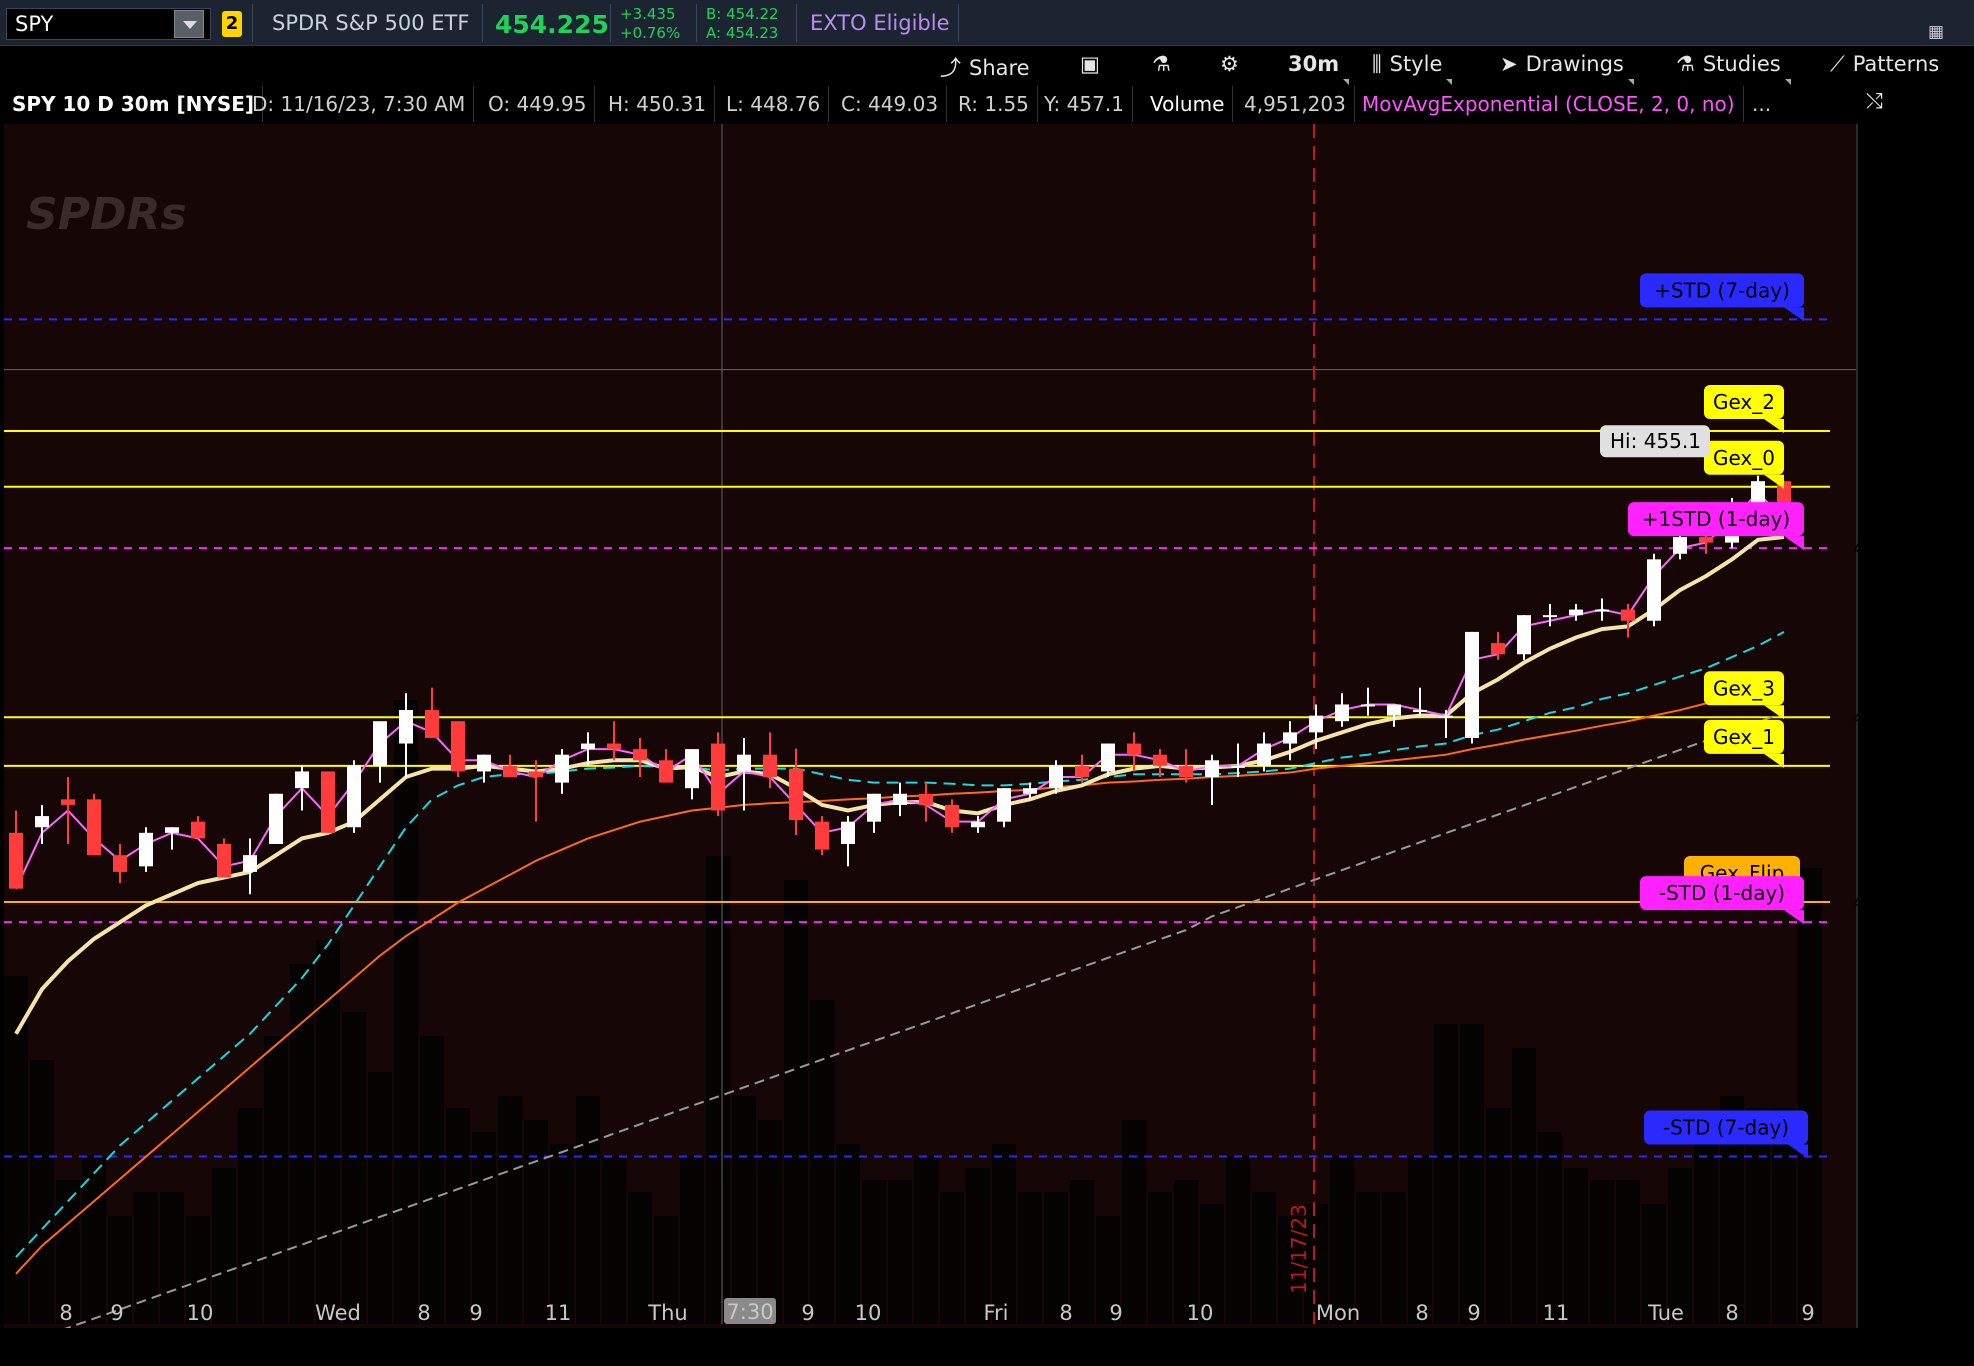 Image resolution: width=1974 pixels, height=1366 pixels. What do you see at coordinates (106, 214) in the screenshot?
I see `watermark: SPDRs` at bounding box center [106, 214].